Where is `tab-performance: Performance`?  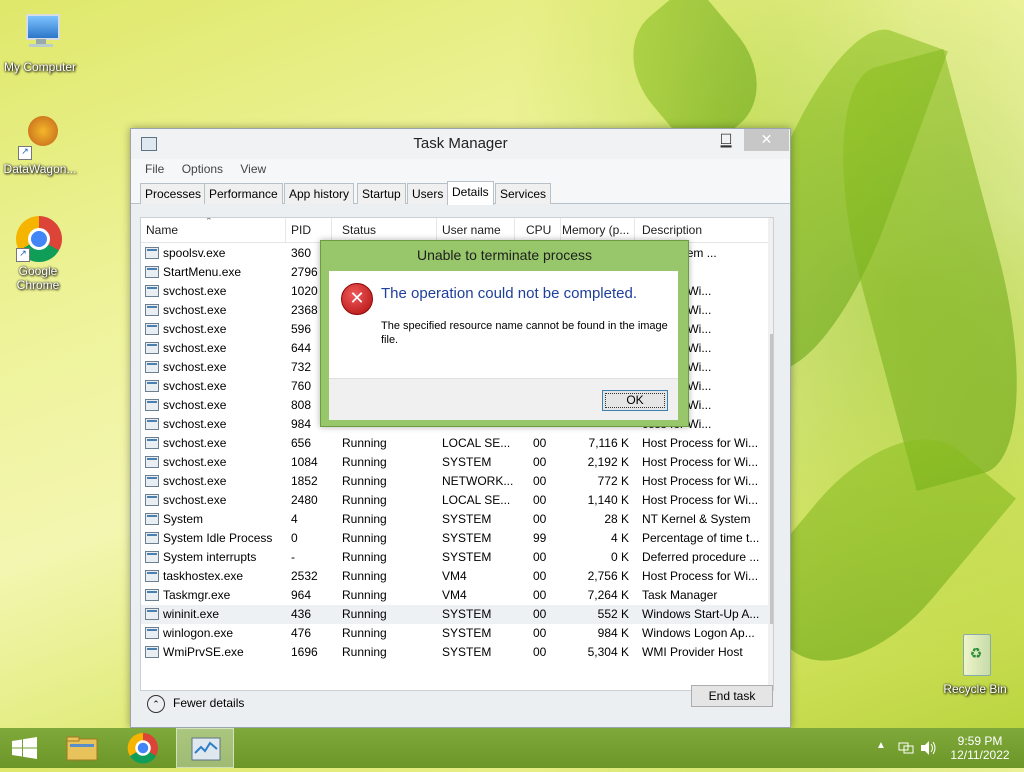 tab-performance: Performance is located at coordinates (243, 193).